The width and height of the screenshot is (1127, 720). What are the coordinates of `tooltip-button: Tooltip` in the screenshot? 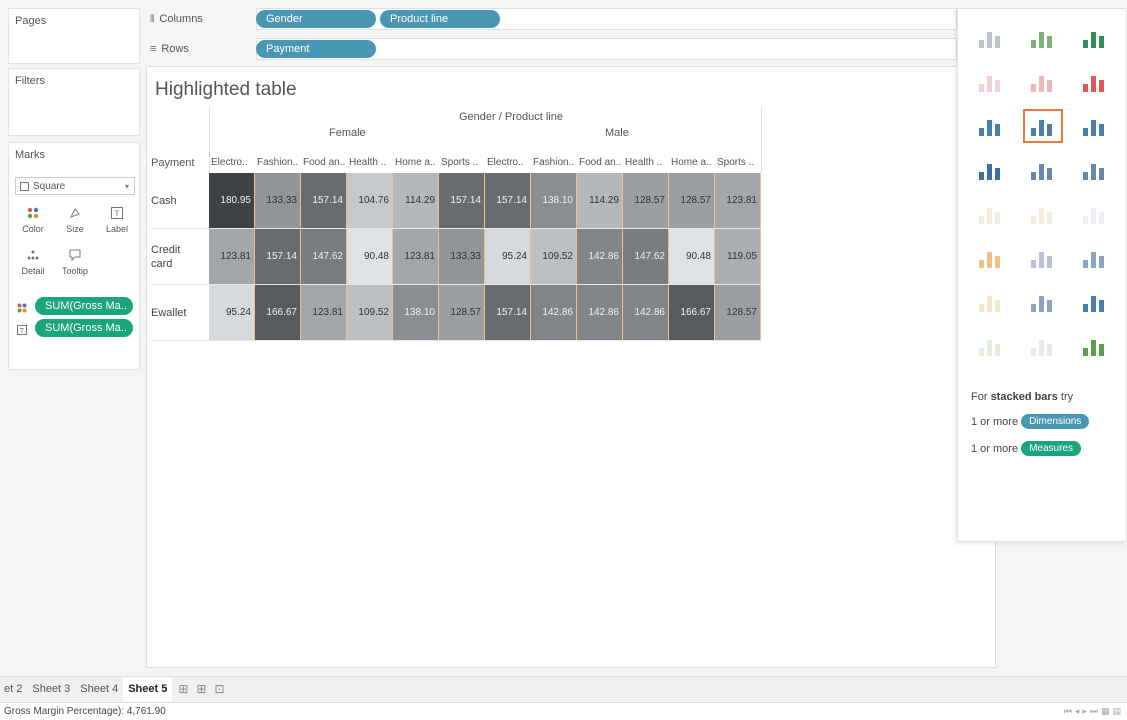 It's located at (75, 267).